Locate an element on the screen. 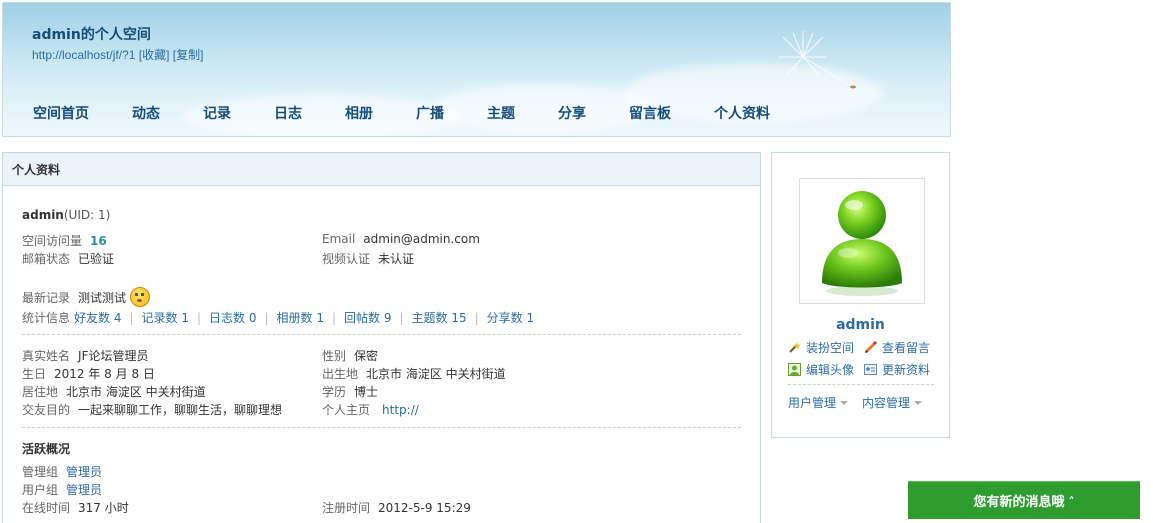  decorate-space-label: 装扮空间 is located at coordinates (830, 348).